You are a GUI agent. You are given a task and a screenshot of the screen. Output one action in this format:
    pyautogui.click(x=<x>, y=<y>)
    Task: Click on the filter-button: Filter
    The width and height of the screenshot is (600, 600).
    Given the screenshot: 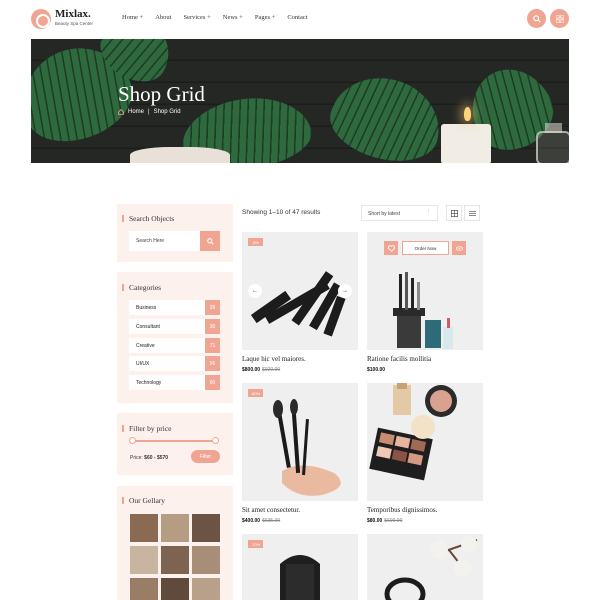 What is the action you would take?
    pyautogui.click(x=205, y=456)
    